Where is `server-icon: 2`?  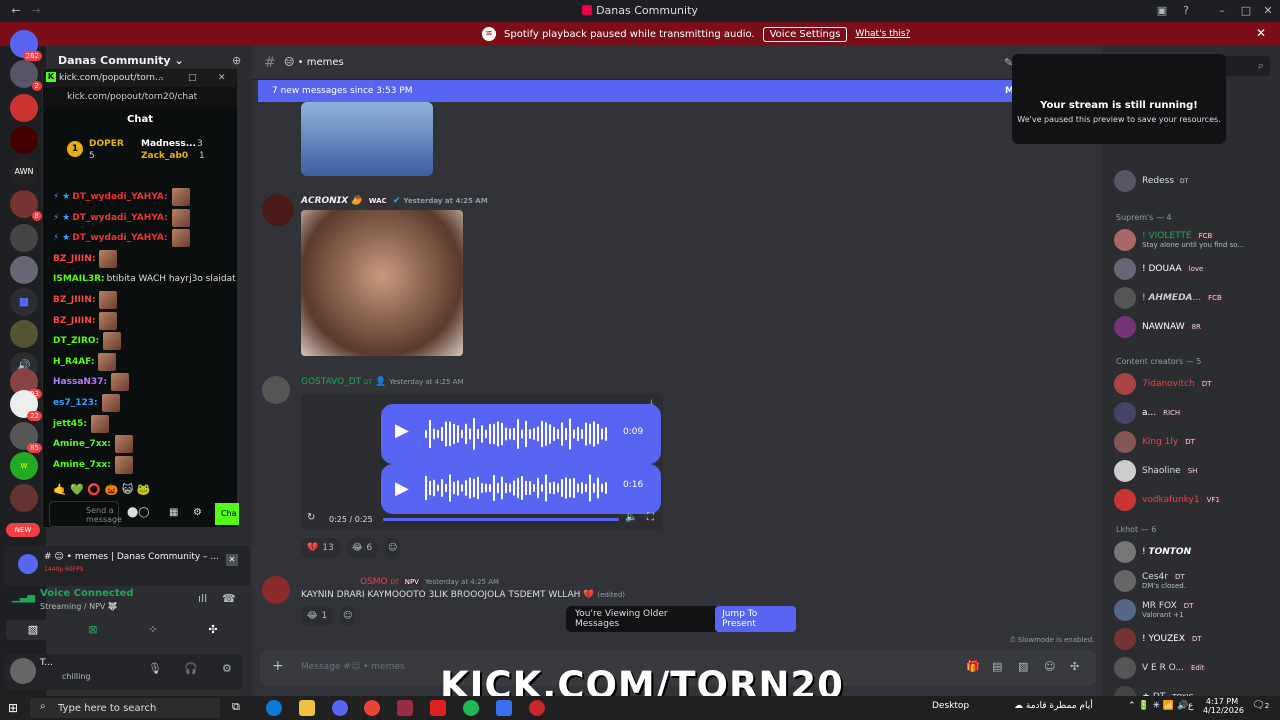
server-icon: 2 is located at coordinates (26, 75).